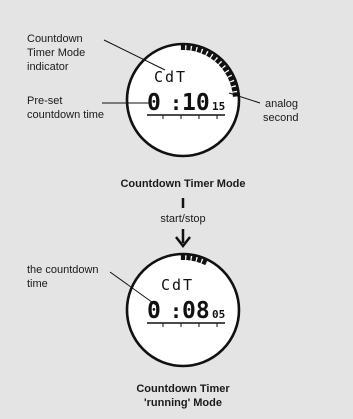 The image size is (353, 419). I want to click on display-minutes: 0, so click(154, 311).